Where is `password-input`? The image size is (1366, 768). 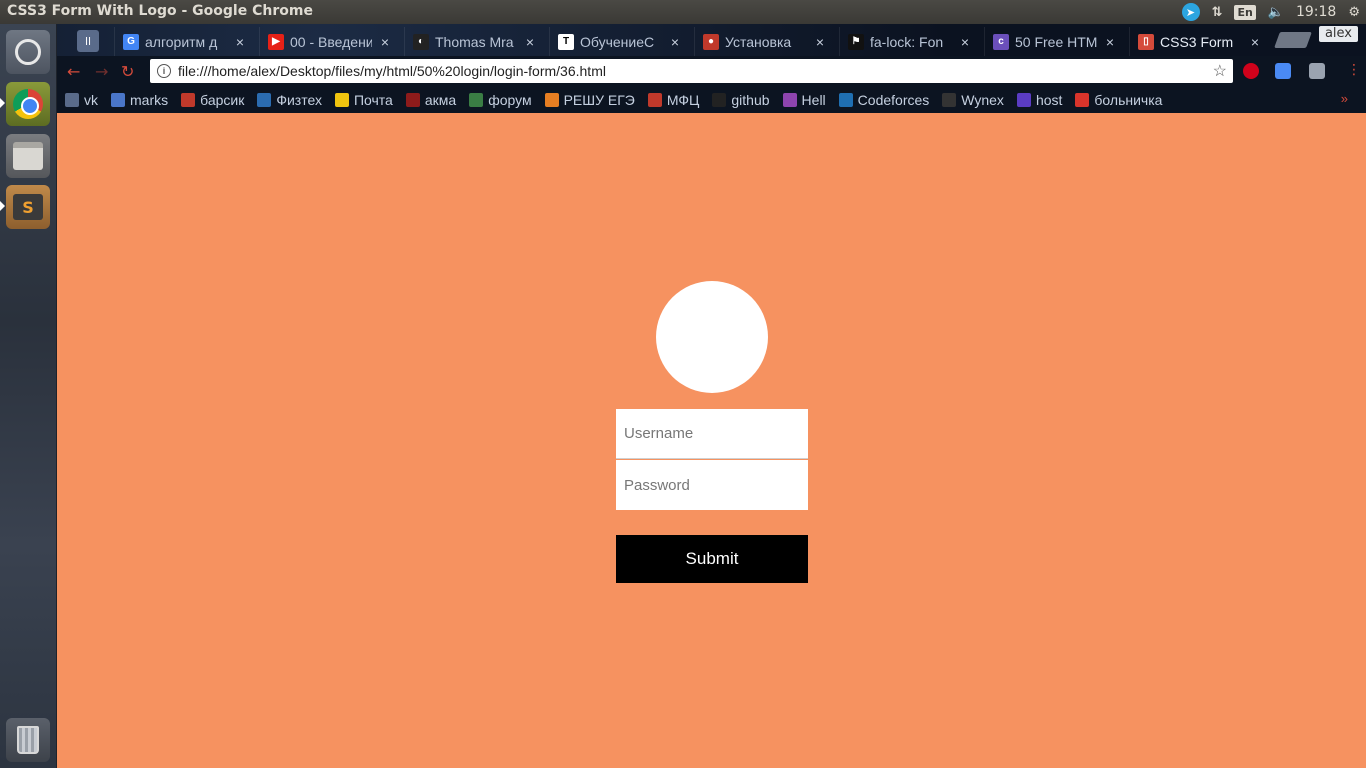
password-input is located at coordinates (712, 485).